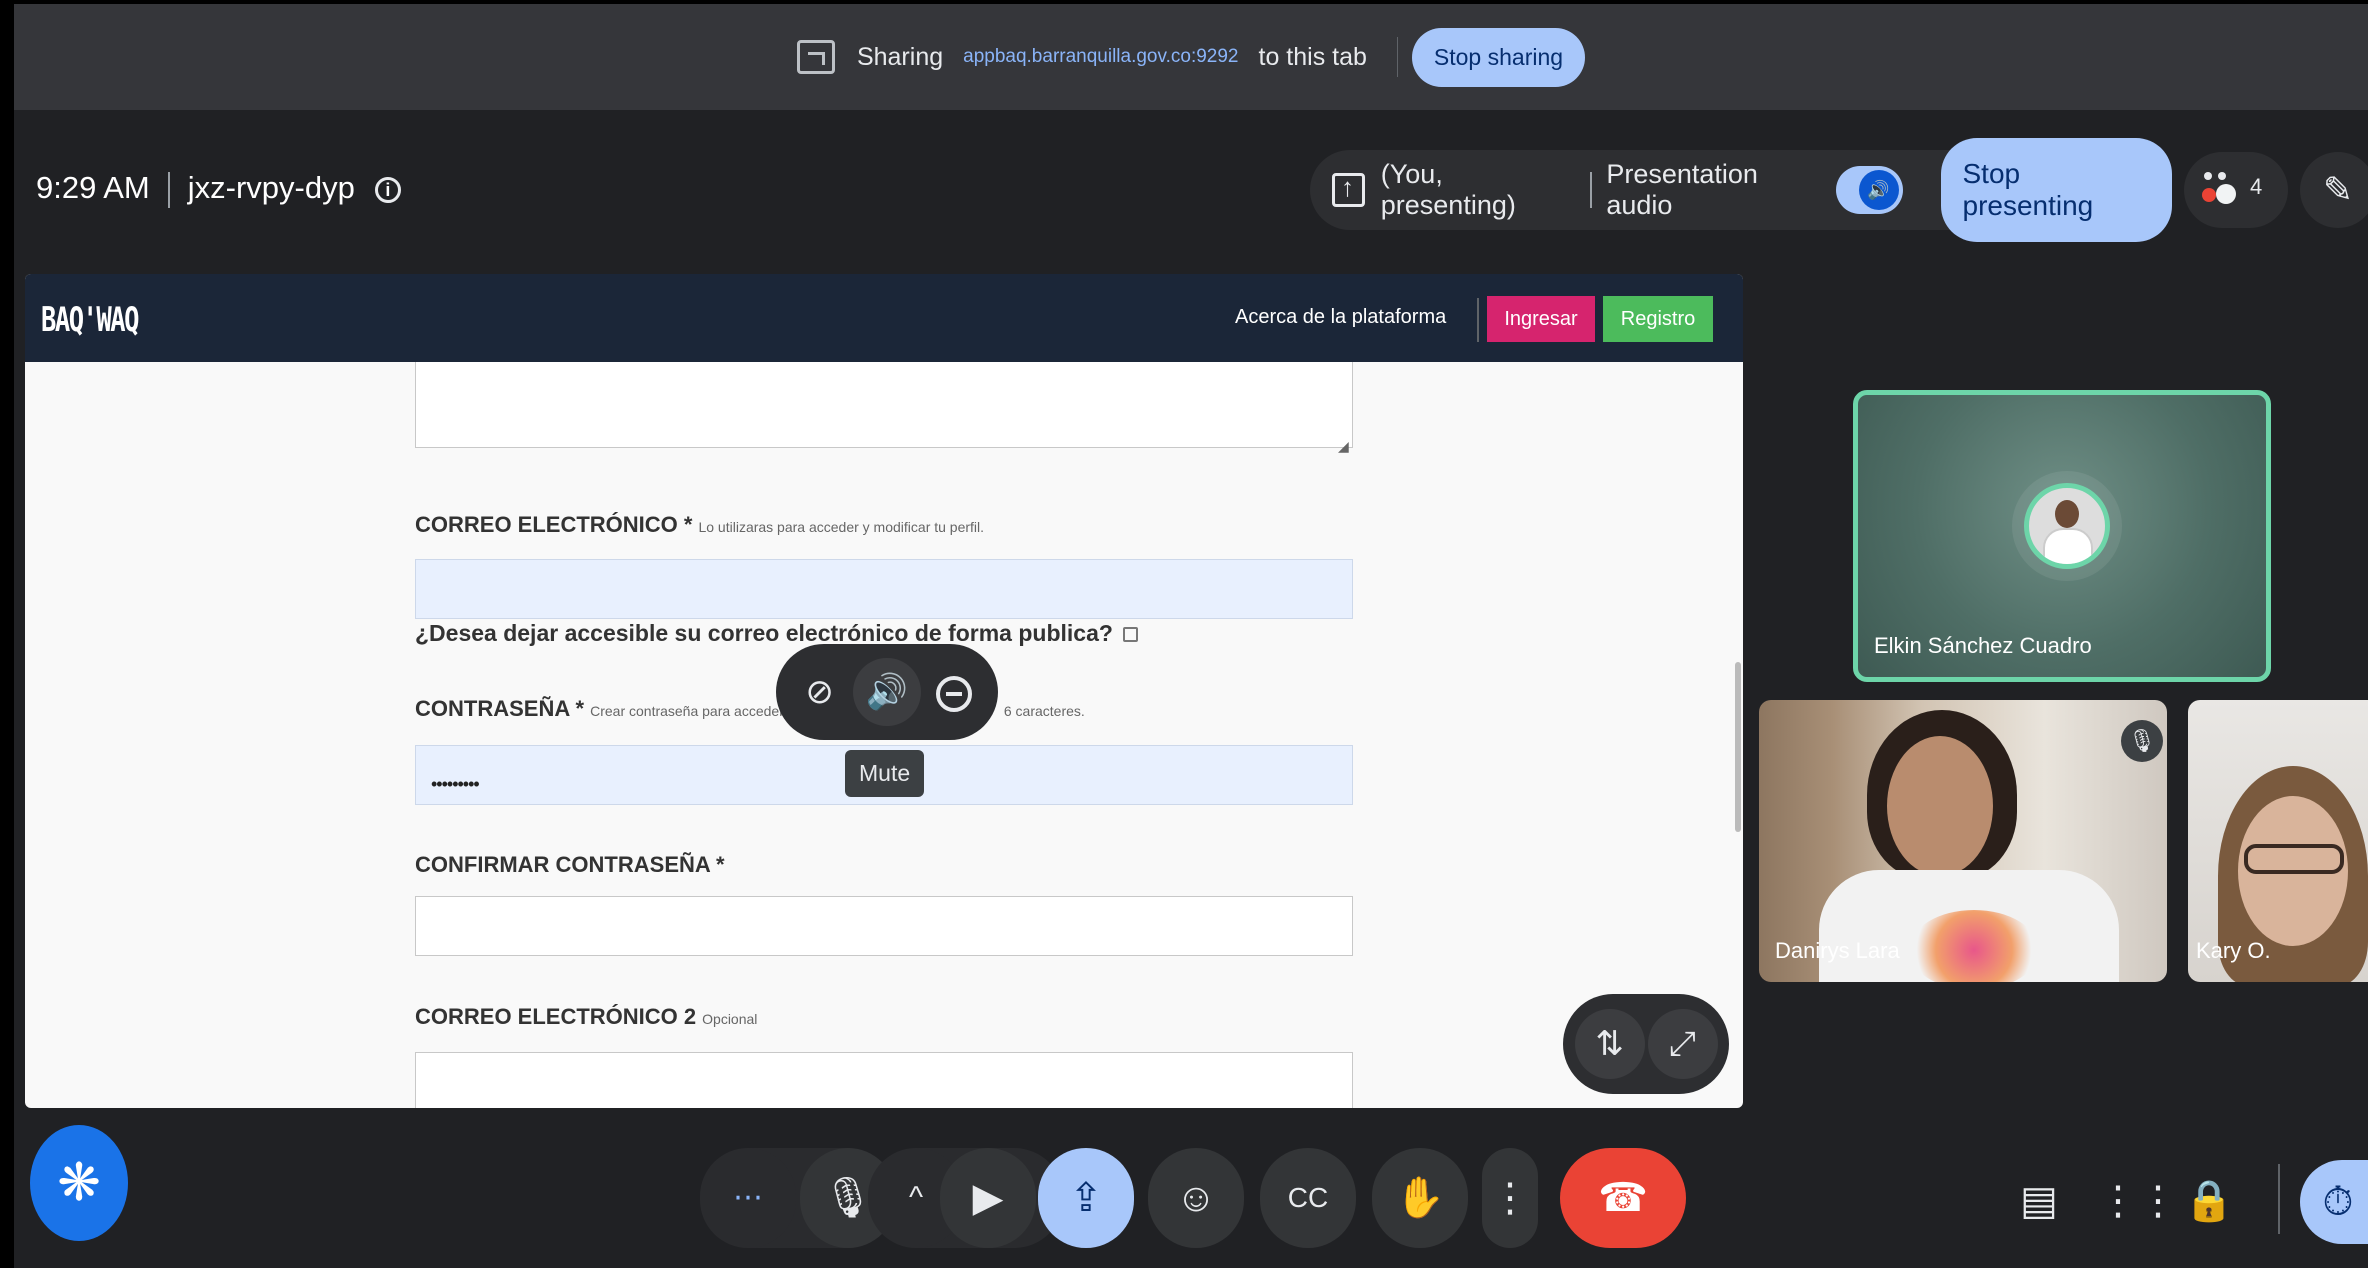 Image resolution: width=2368 pixels, height=1268 pixels. What do you see at coordinates (954, 692) in the screenshot?
I see `remove-icon` at bounding box center [954, 692].